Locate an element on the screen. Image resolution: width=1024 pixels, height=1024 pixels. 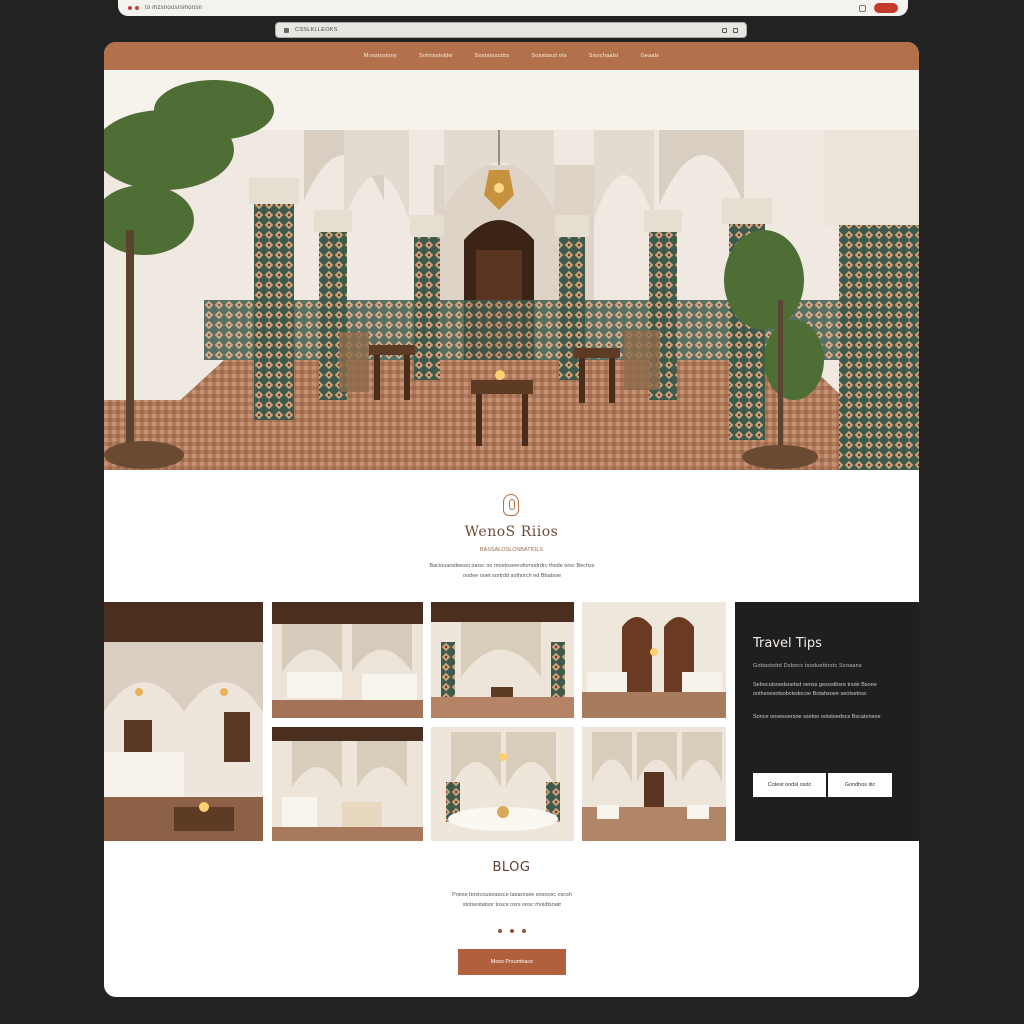
lock-icon is located at coordinates (286, 30).